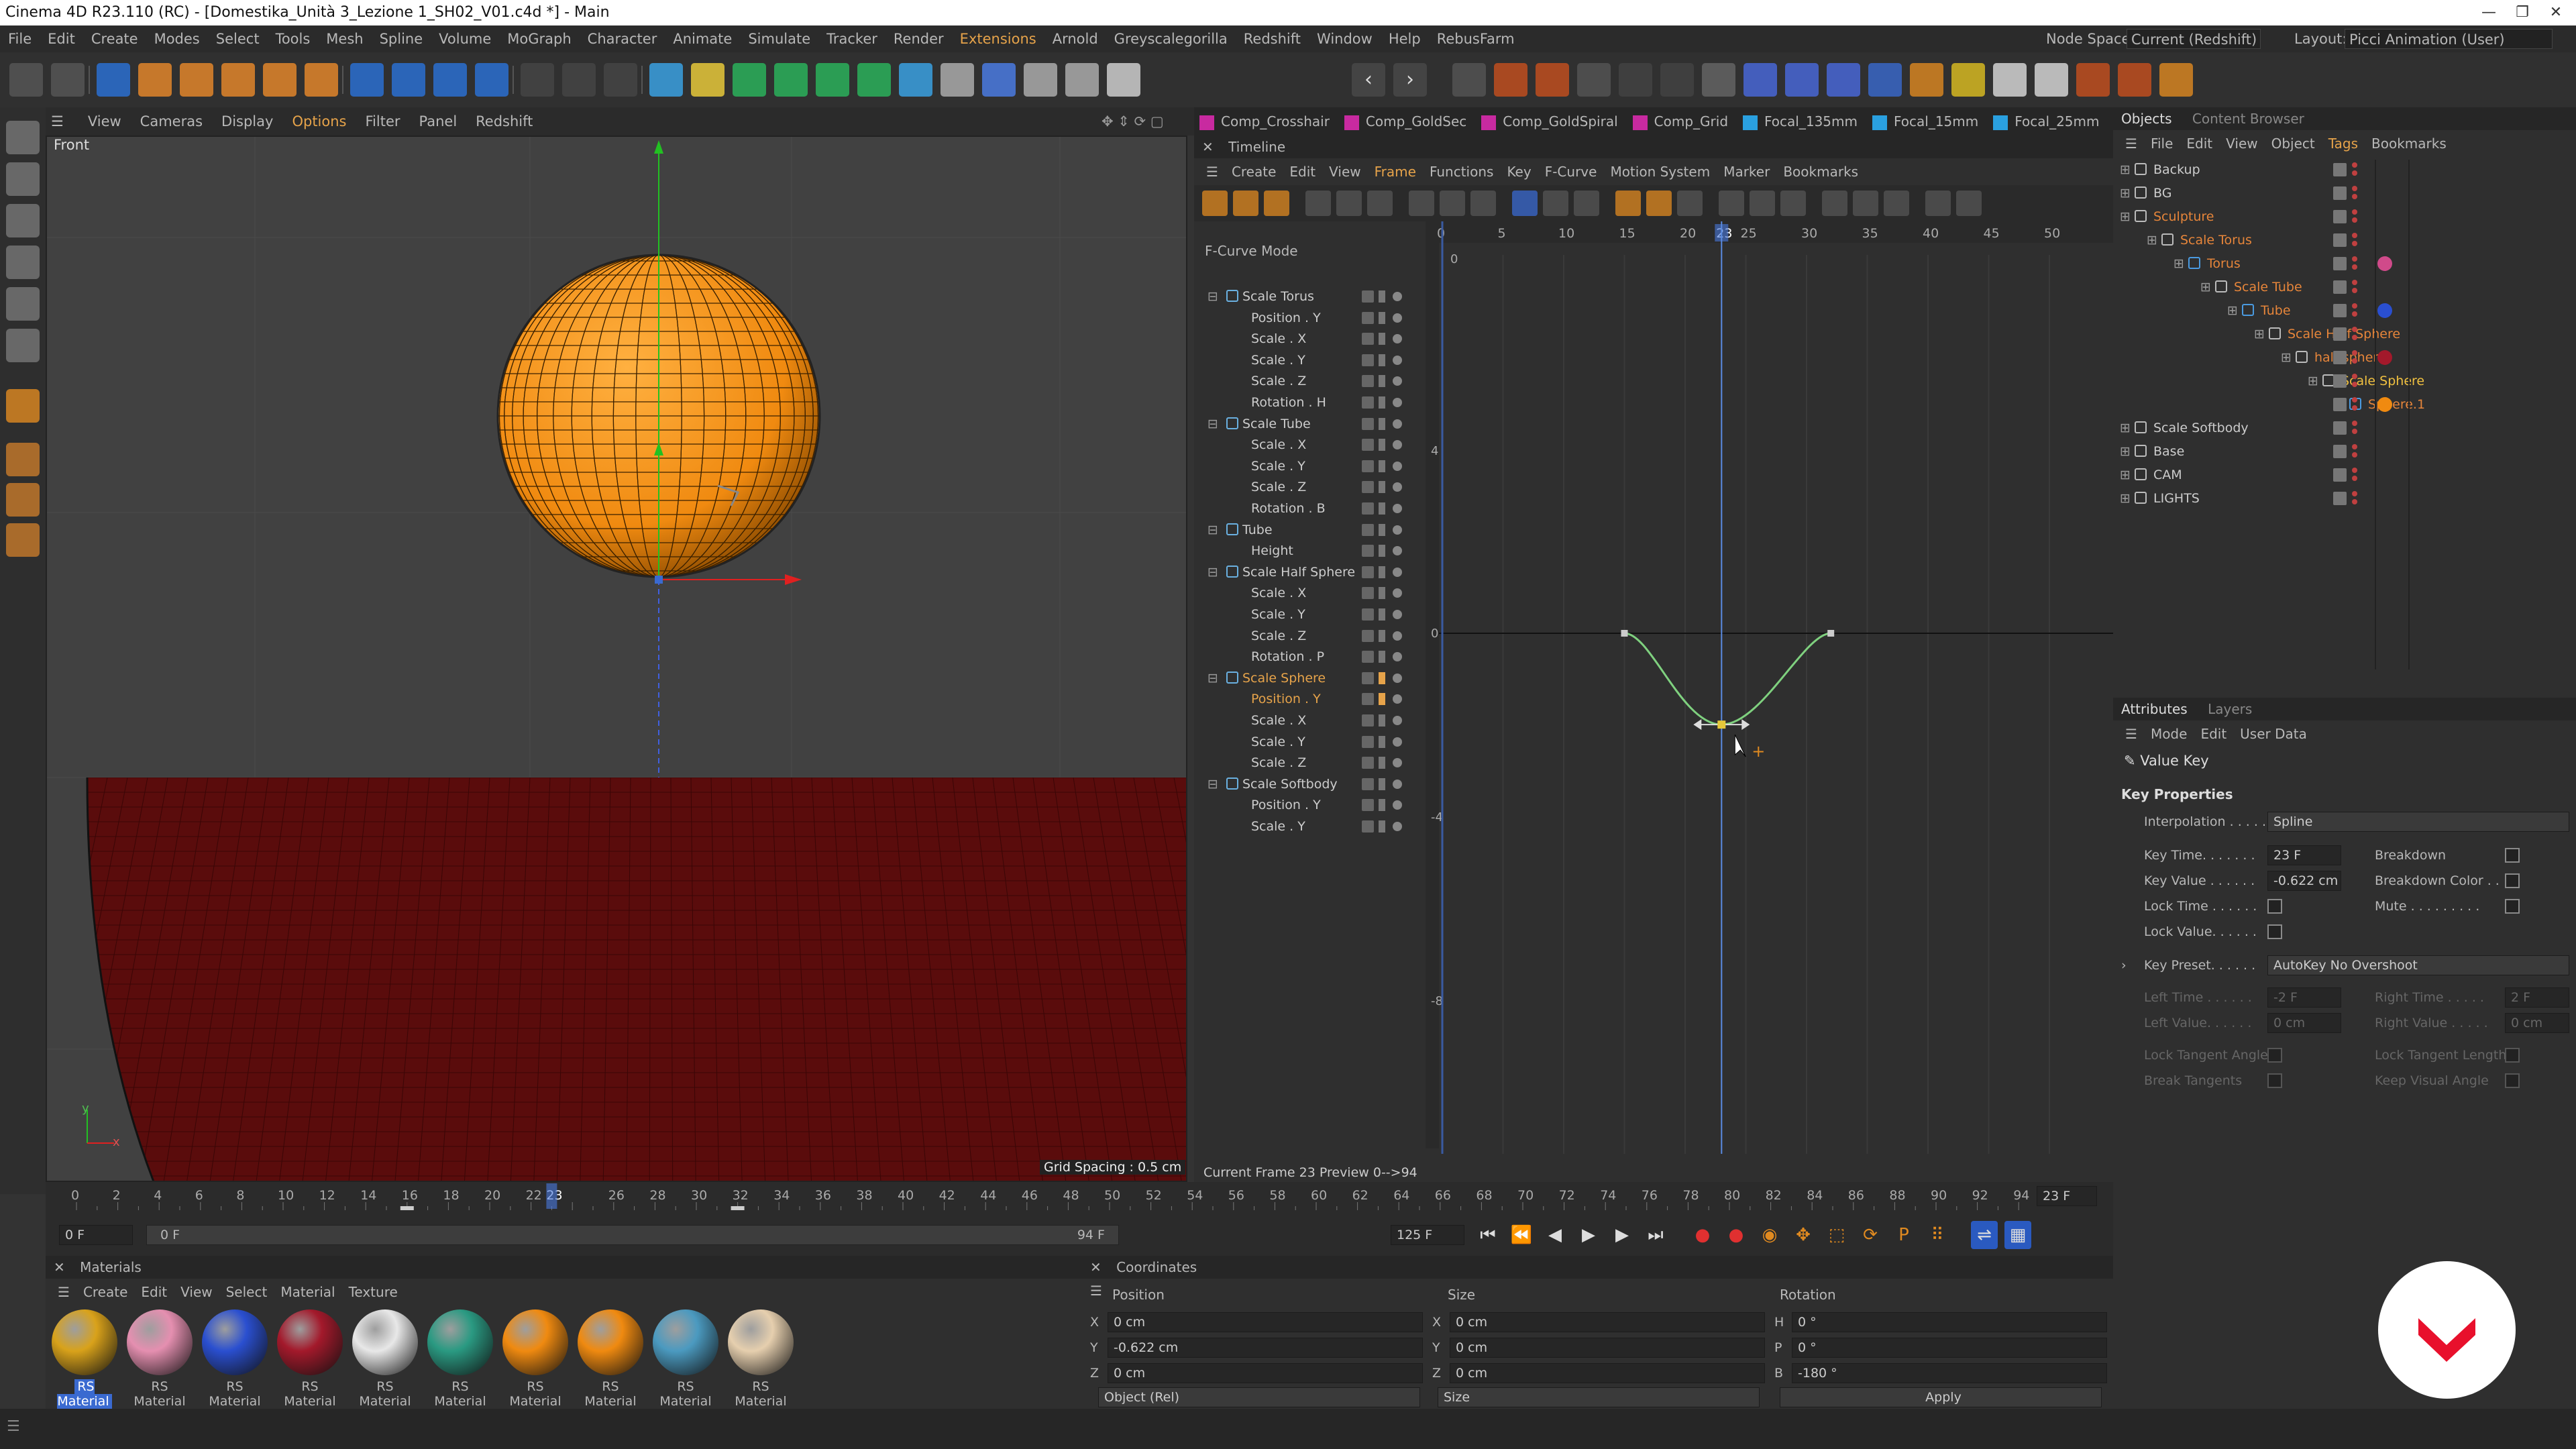 The image size is (2576, 1449). What do you see at coordinates (2537, 1023) in the screenshot?
I see `right-value-field: 0 cm` at bounding box center [2537, 1023].